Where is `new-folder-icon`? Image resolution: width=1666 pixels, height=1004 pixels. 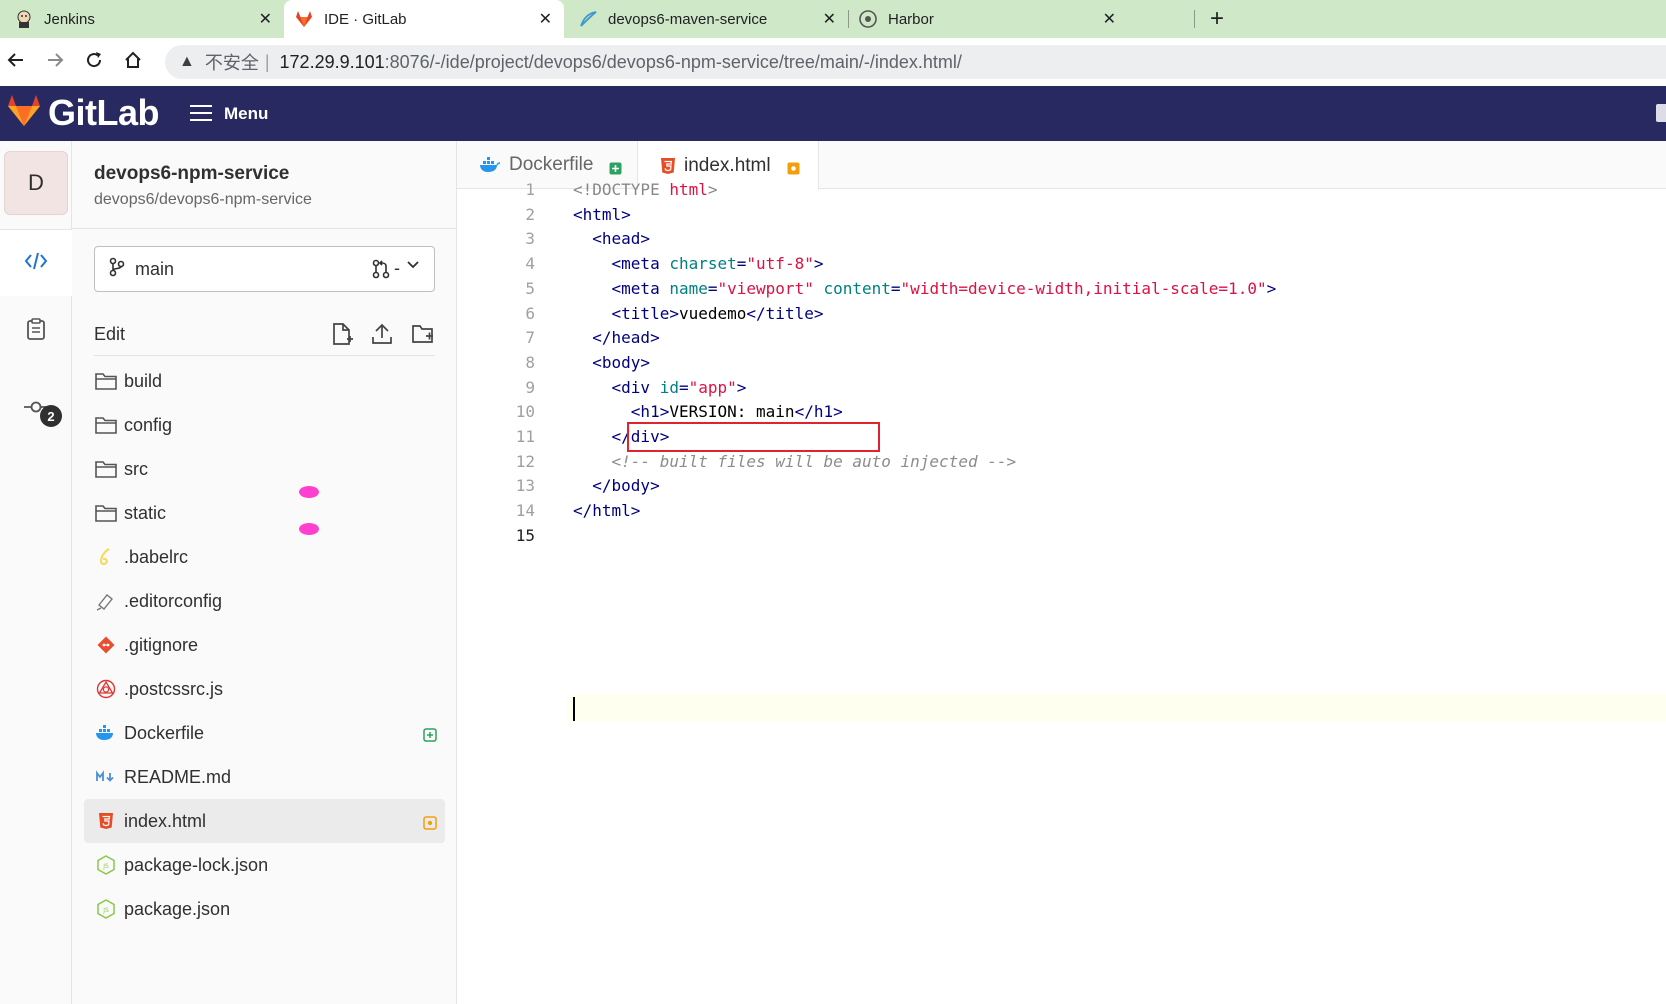
new-folder-icon is located at coordinates (423, 336).